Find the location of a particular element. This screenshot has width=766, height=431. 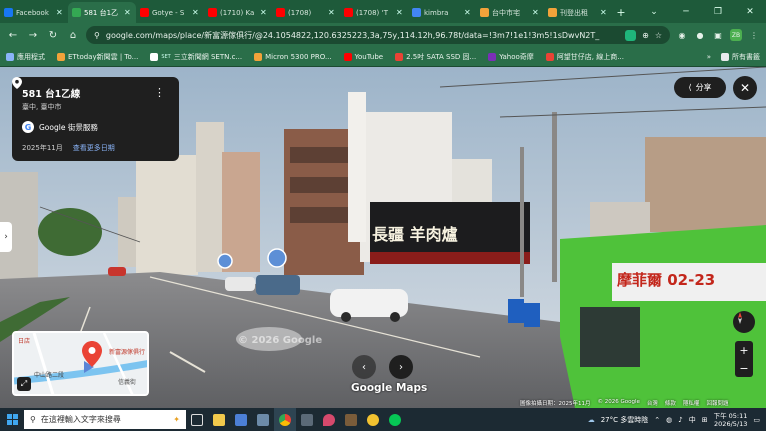

chrome-icon is located at coordinates (285, 419).